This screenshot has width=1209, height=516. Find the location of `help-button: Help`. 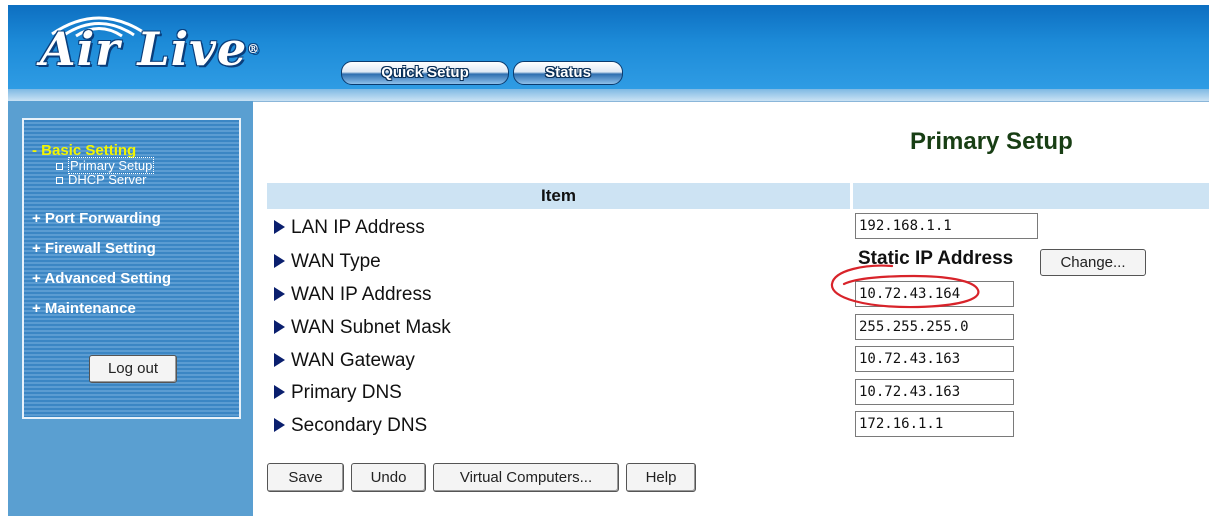

help-button: Help is located at coordinates (661, 477).